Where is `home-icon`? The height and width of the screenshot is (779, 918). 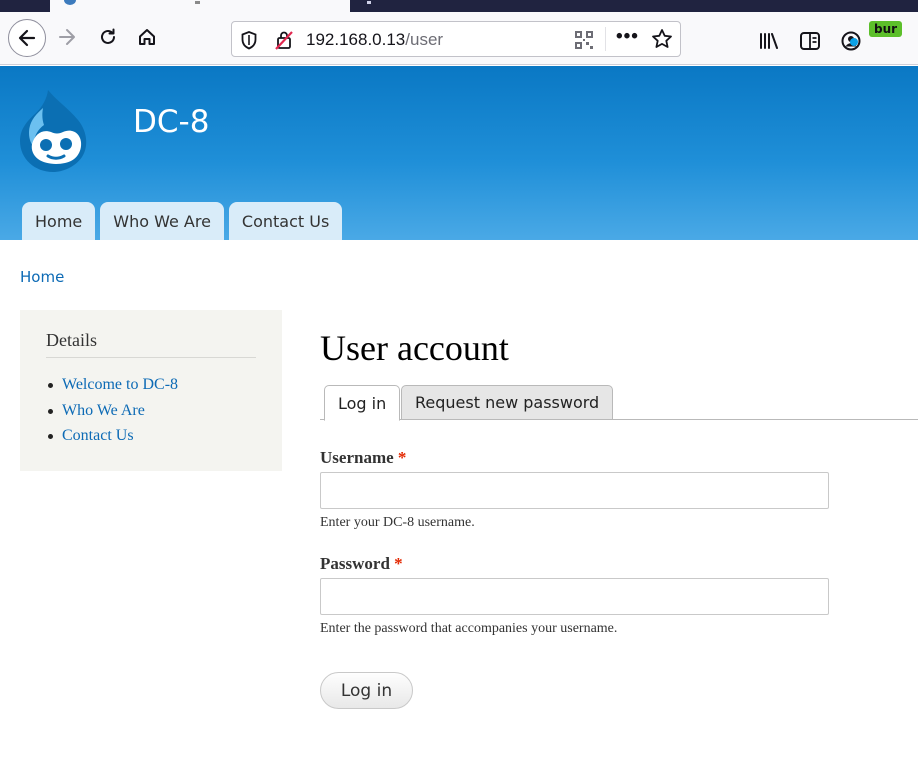 home-icon is located at coordinates (147, 37).